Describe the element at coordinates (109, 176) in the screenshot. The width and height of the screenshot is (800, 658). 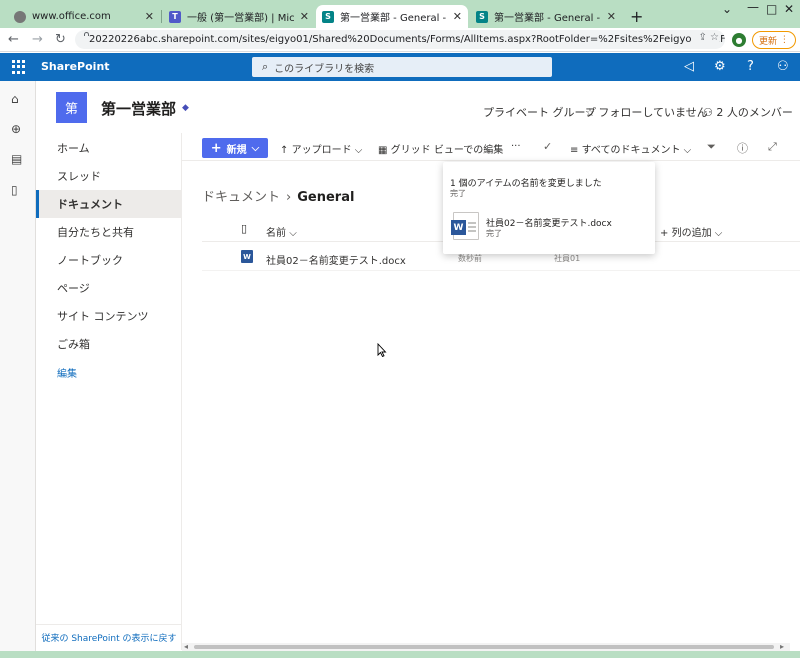
I see `nav-item-threads: スレッド` at that location.